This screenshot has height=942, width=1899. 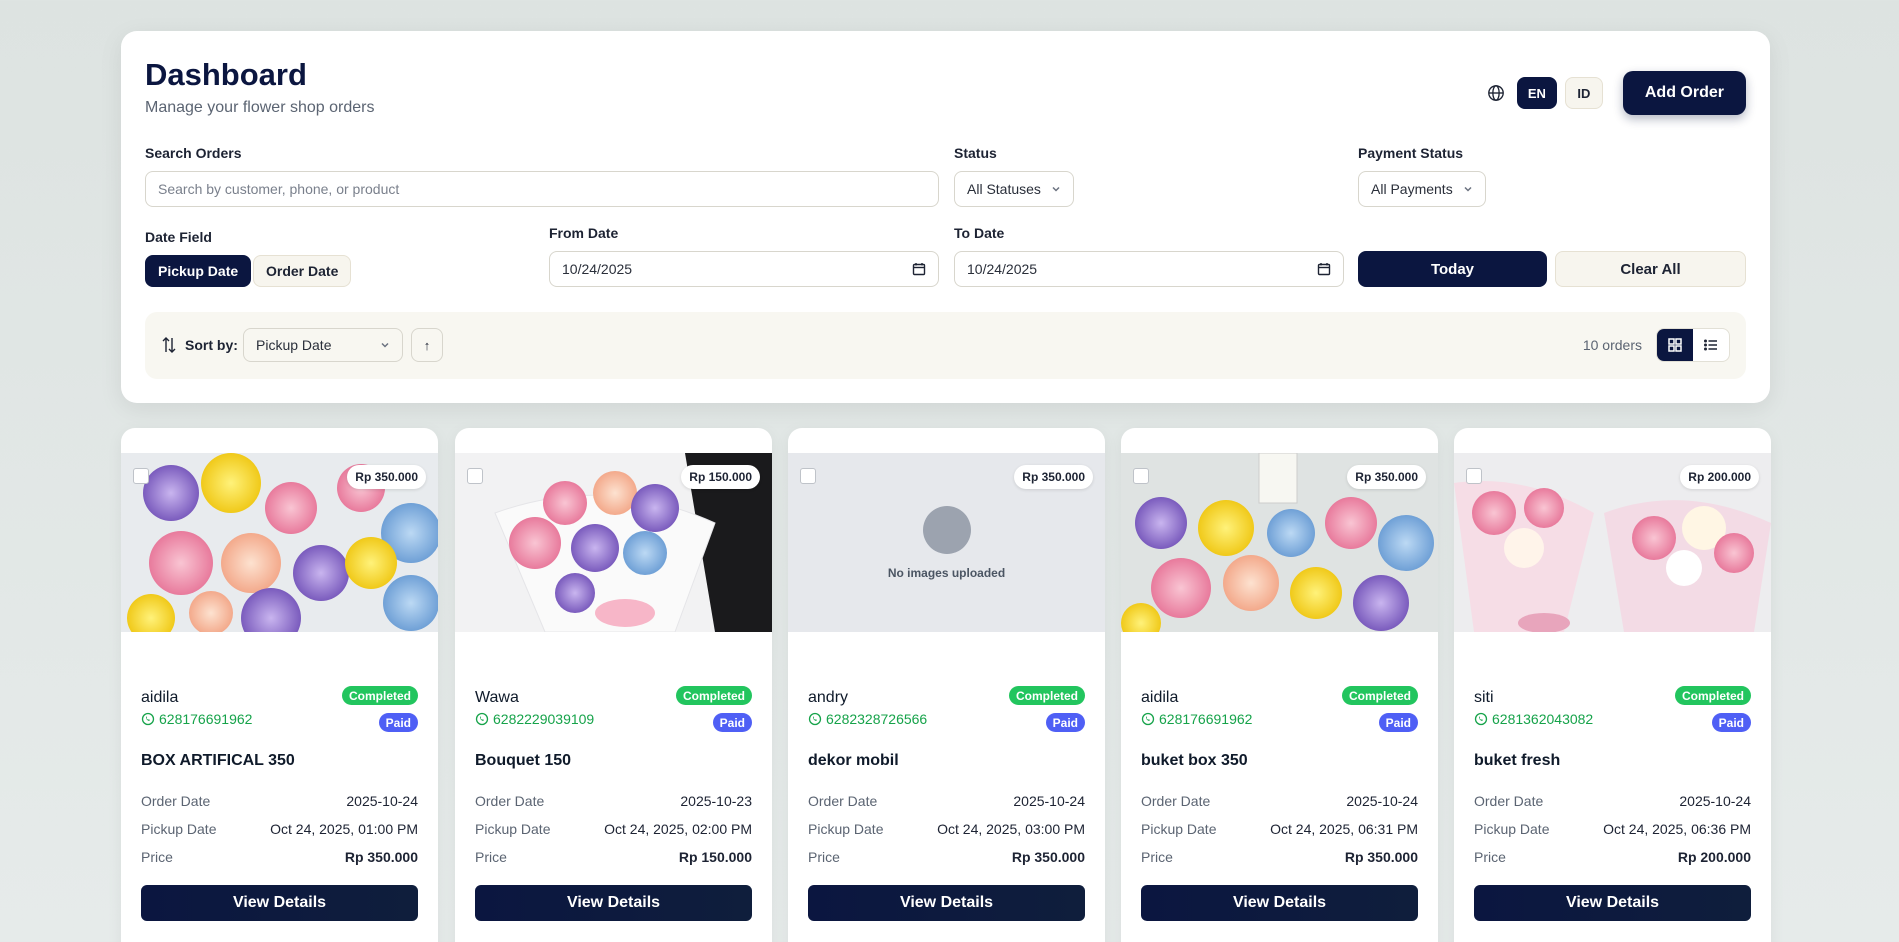 What do you see at coordinates (1543, 719) in the screenshot?
I see `customer-phone-number: 6281362043082` at bounding box center [1543, 719].